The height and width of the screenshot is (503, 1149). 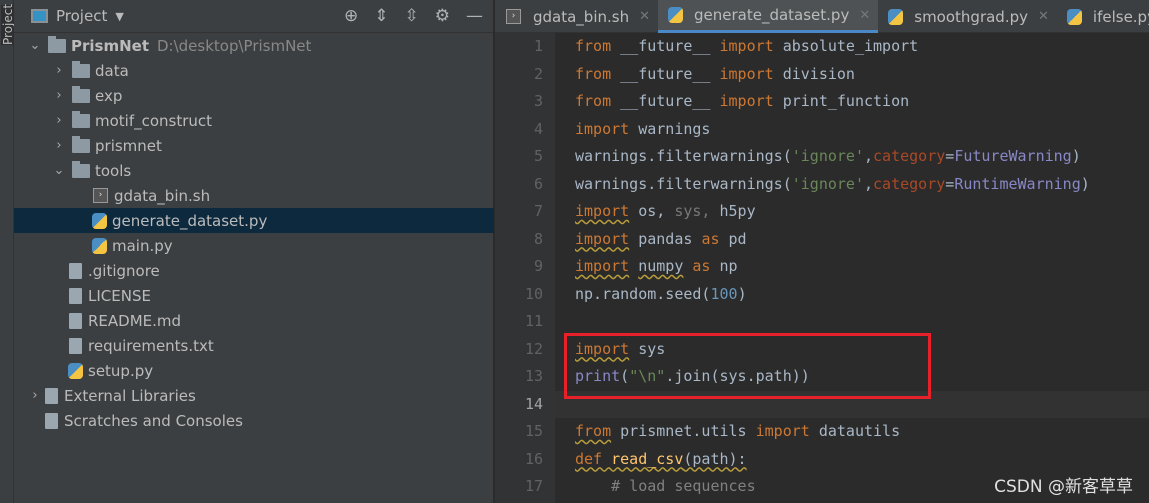 What do you see at coordinates (665, 211) in the screenshot?
I see `code-line: import os, sys, h5py` at bounding box center [665, 211].